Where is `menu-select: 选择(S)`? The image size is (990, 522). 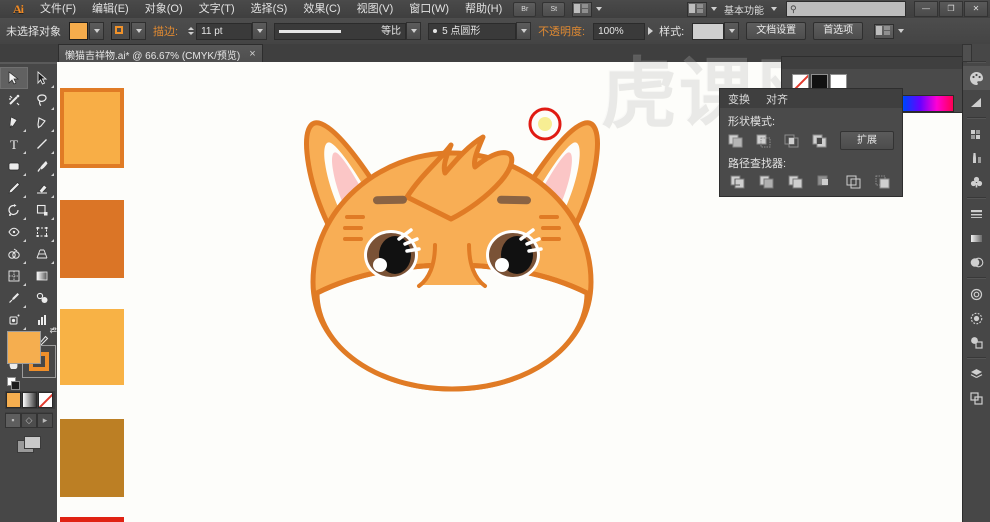 menu-select: 选择(S) is located at coordinates (269, 9).